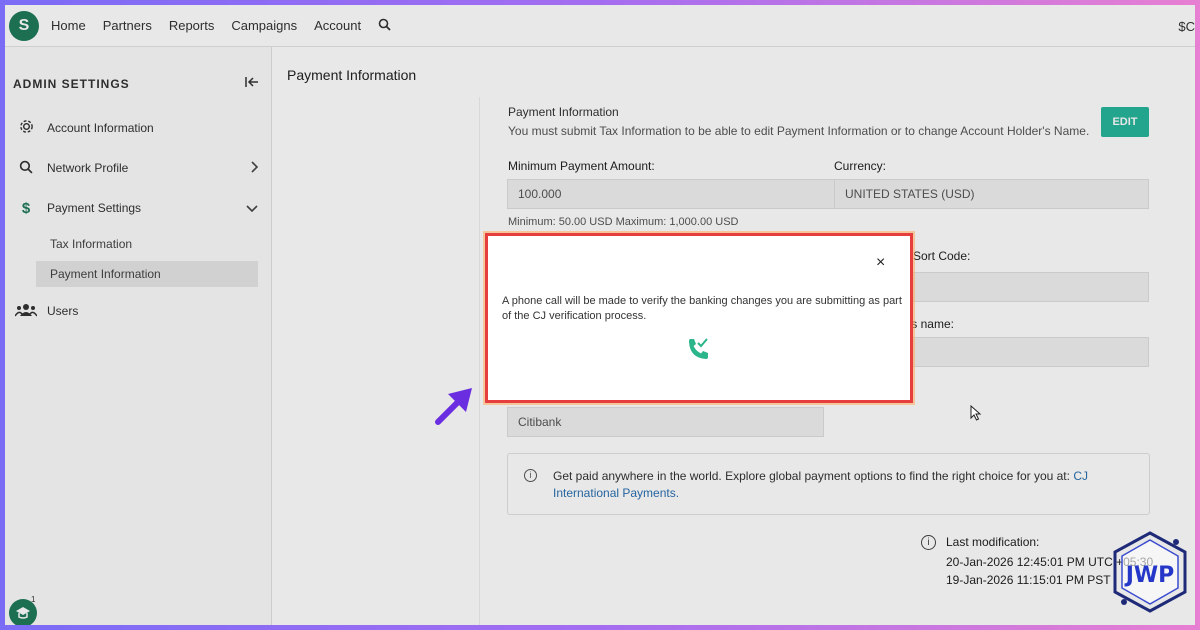  Describe the element at coordinates (880, 263) in the screenshot. I see `close-icon: ×` at that location.